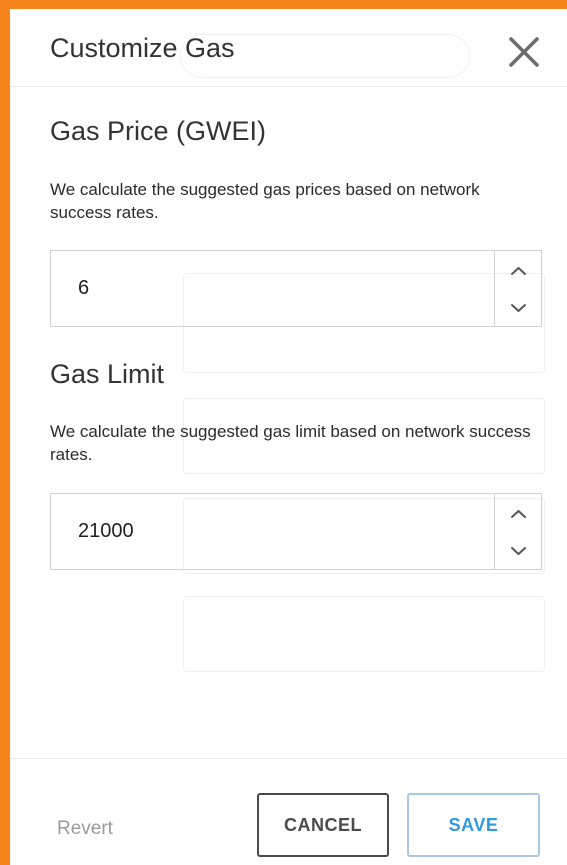 This screenshot has height=865, width=567. Describe the element at coordinates (85, 829) in the screenshot. I see `revert-link: Revert` at that location.